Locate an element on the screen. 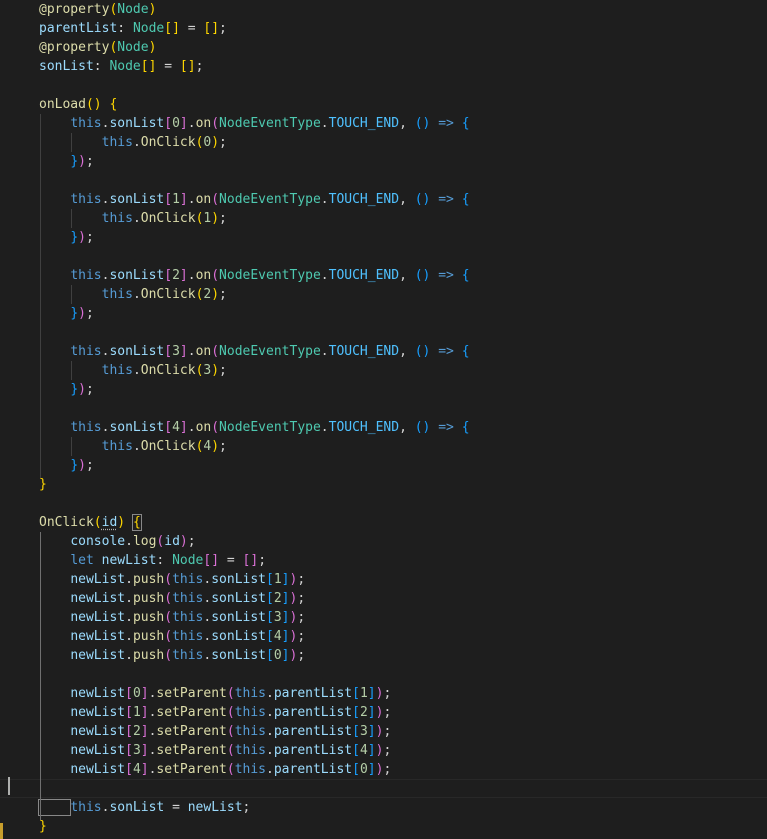  code-line: this.OnClick(4); is located at coordinates (383, 446).